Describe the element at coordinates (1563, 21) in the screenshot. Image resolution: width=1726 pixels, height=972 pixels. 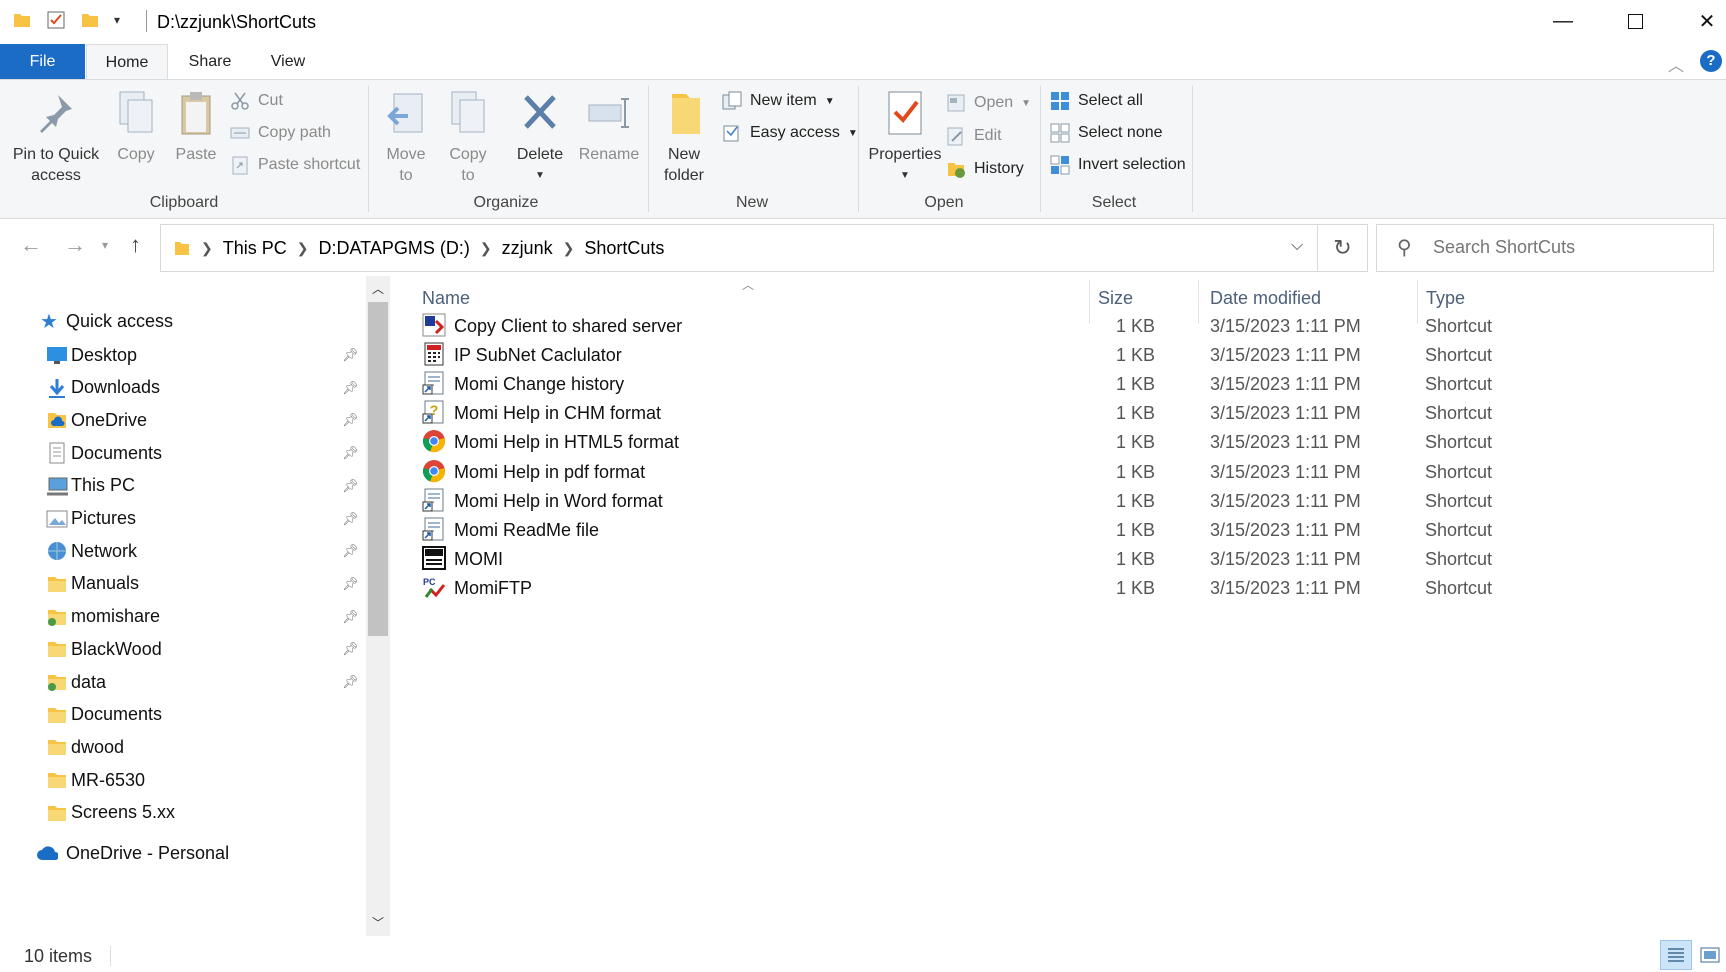
I see `minimize-button: —` at that location.